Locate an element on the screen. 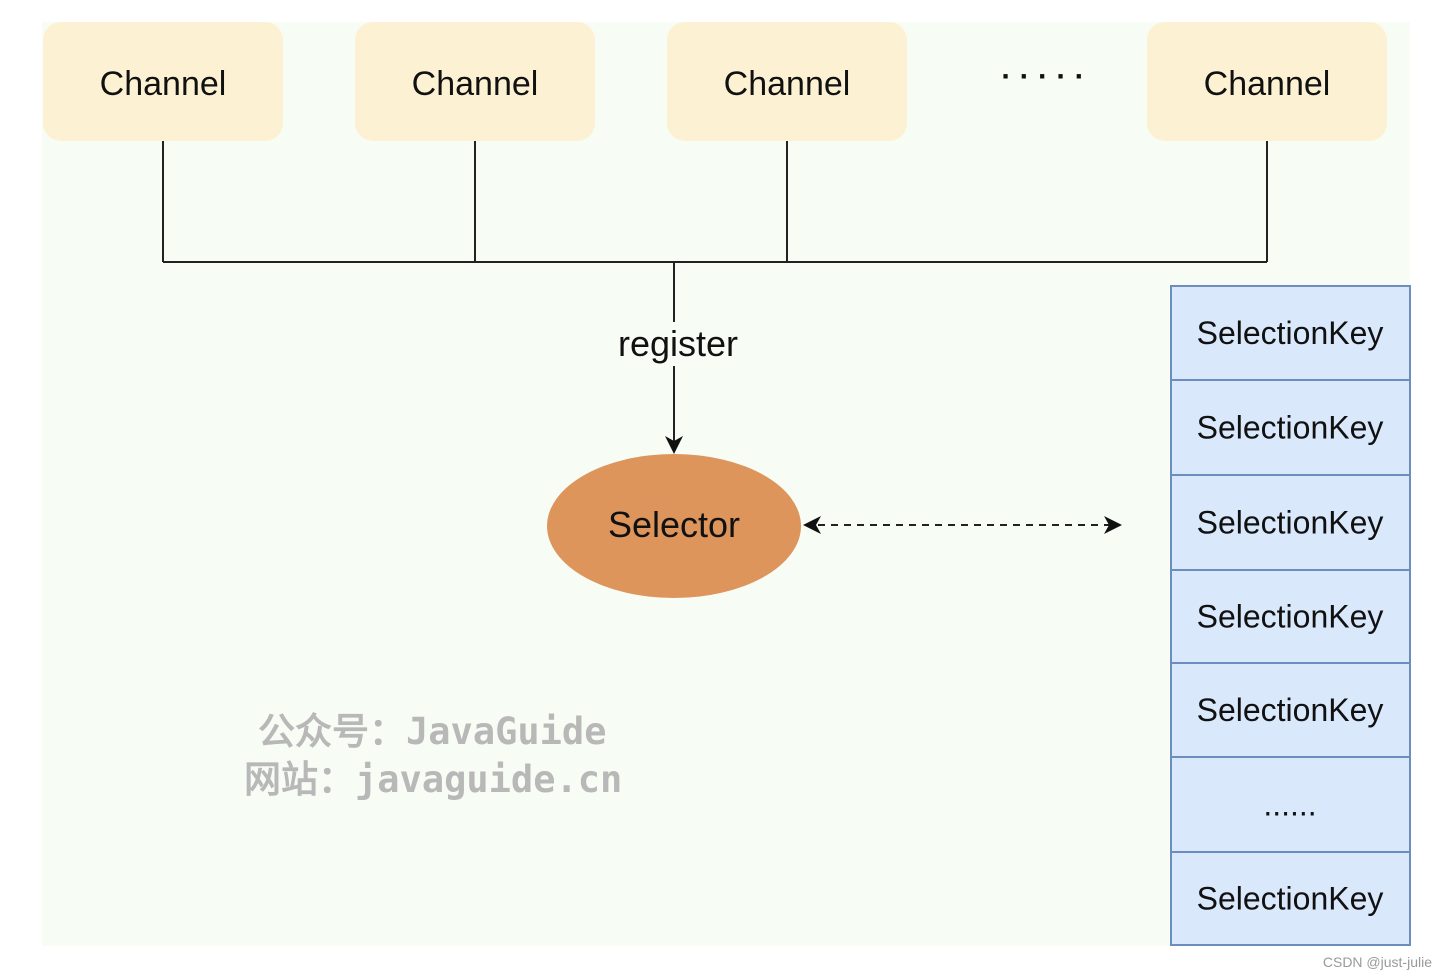  register-label: register is located at coordinates (678, 343).